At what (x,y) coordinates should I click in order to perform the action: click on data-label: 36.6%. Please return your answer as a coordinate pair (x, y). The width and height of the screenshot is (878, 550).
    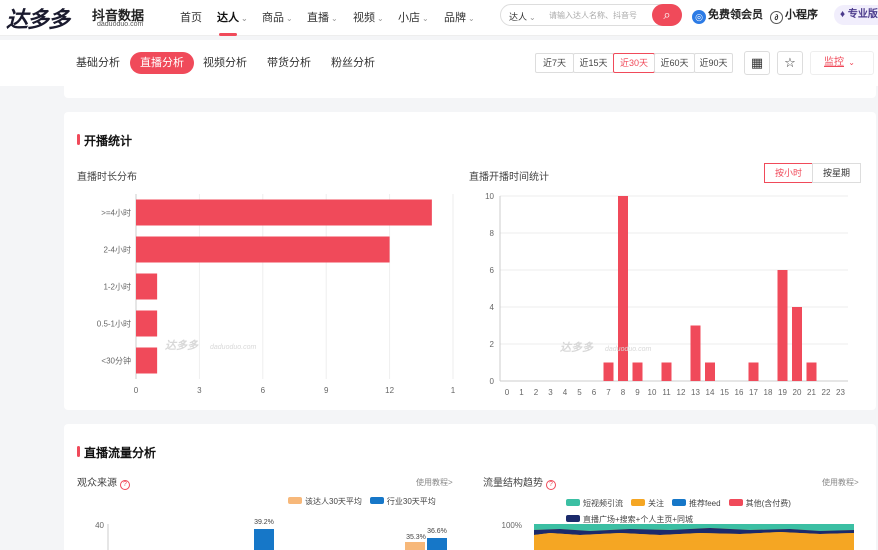
    Looking at the image, I should click on (437, 531).